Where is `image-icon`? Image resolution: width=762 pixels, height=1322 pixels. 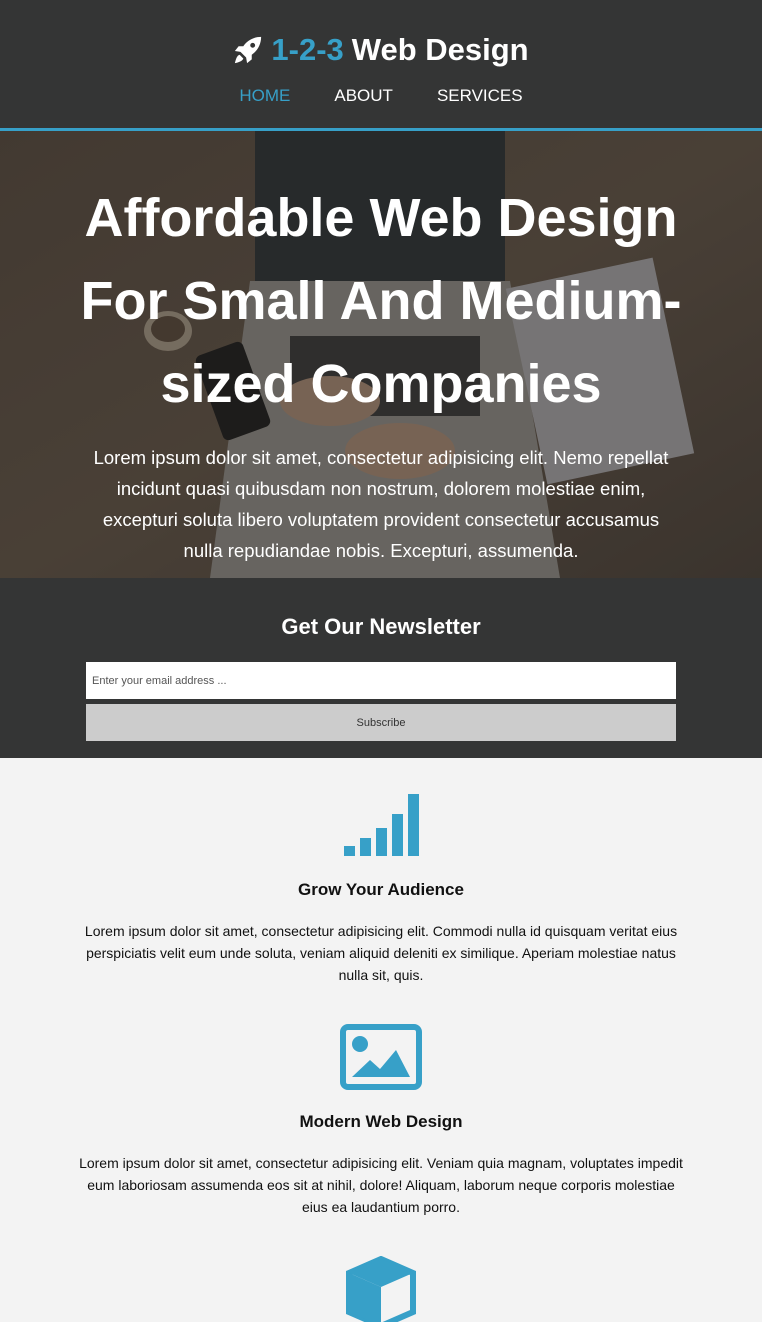 image-icon is located at coordinates (381, 1057).